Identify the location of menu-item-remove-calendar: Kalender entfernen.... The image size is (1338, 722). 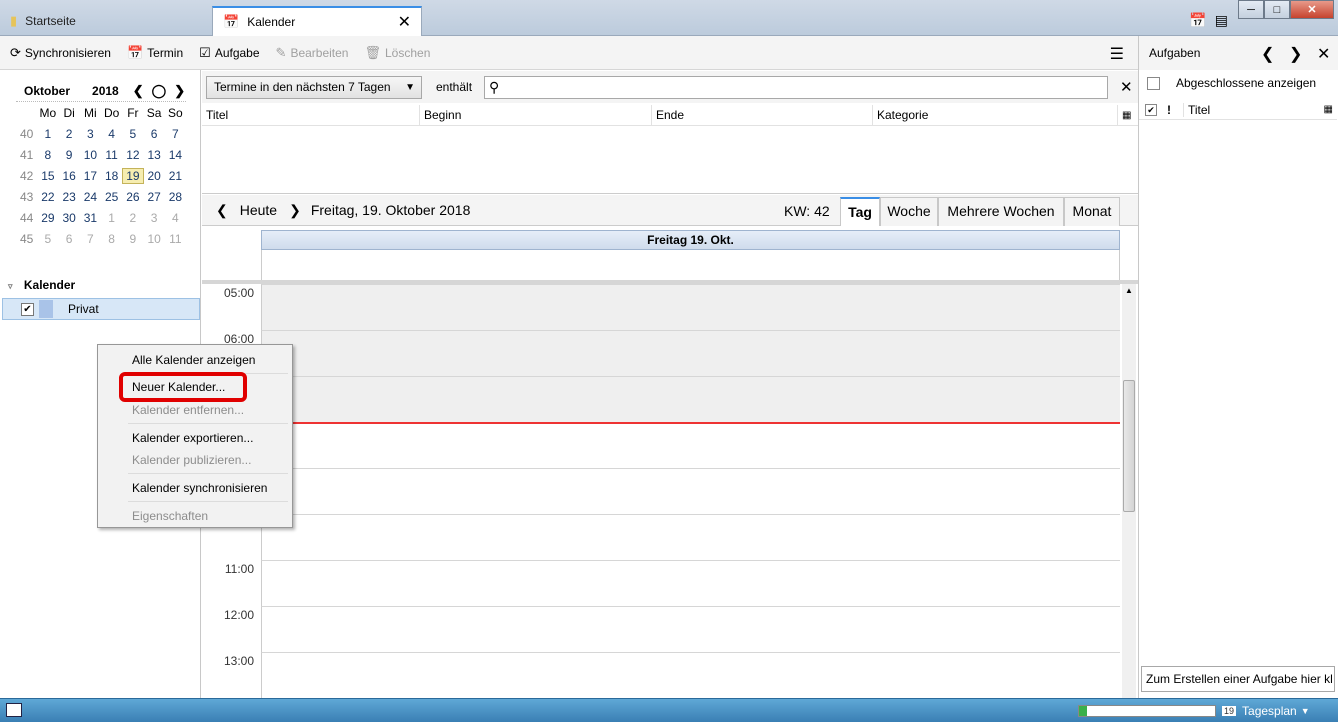
(188, 410).